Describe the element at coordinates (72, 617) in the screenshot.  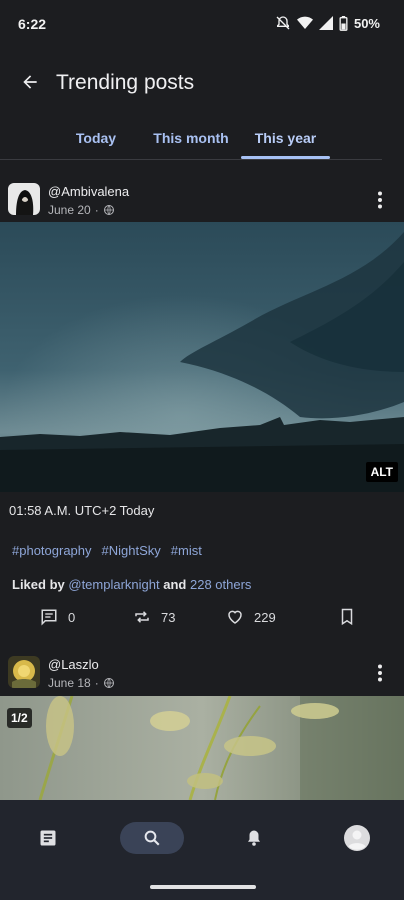
I see `reply-count: 0` at that location.